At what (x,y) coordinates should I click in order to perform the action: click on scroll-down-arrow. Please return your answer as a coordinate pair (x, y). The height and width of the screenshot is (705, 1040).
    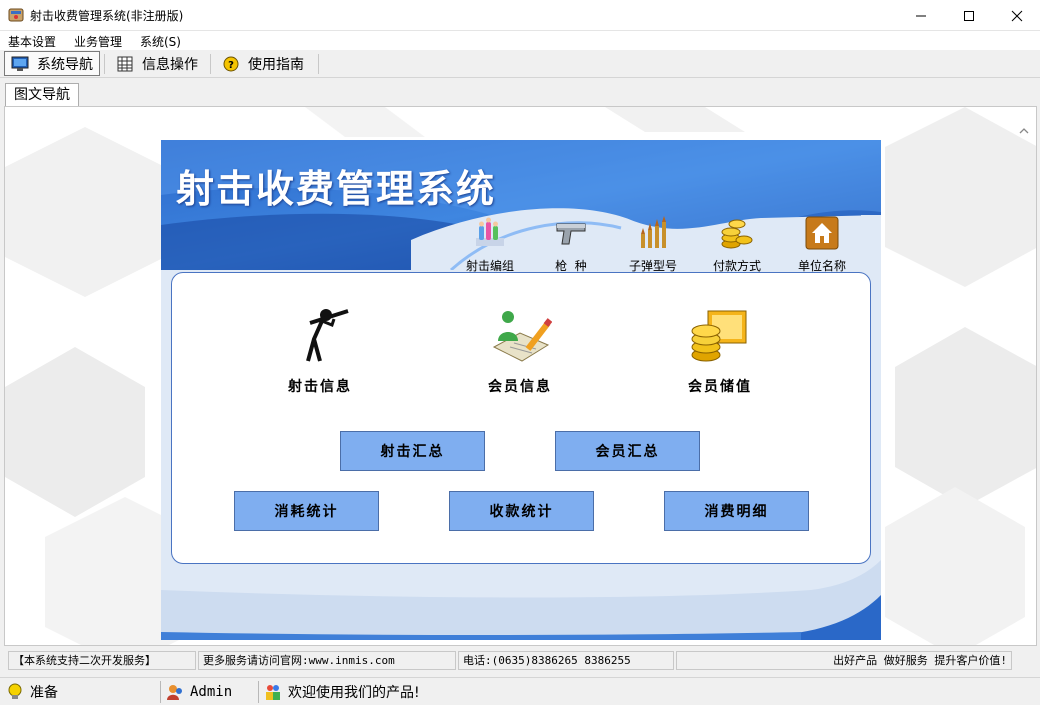
    Looking at the image, I should click on (1024, 644).